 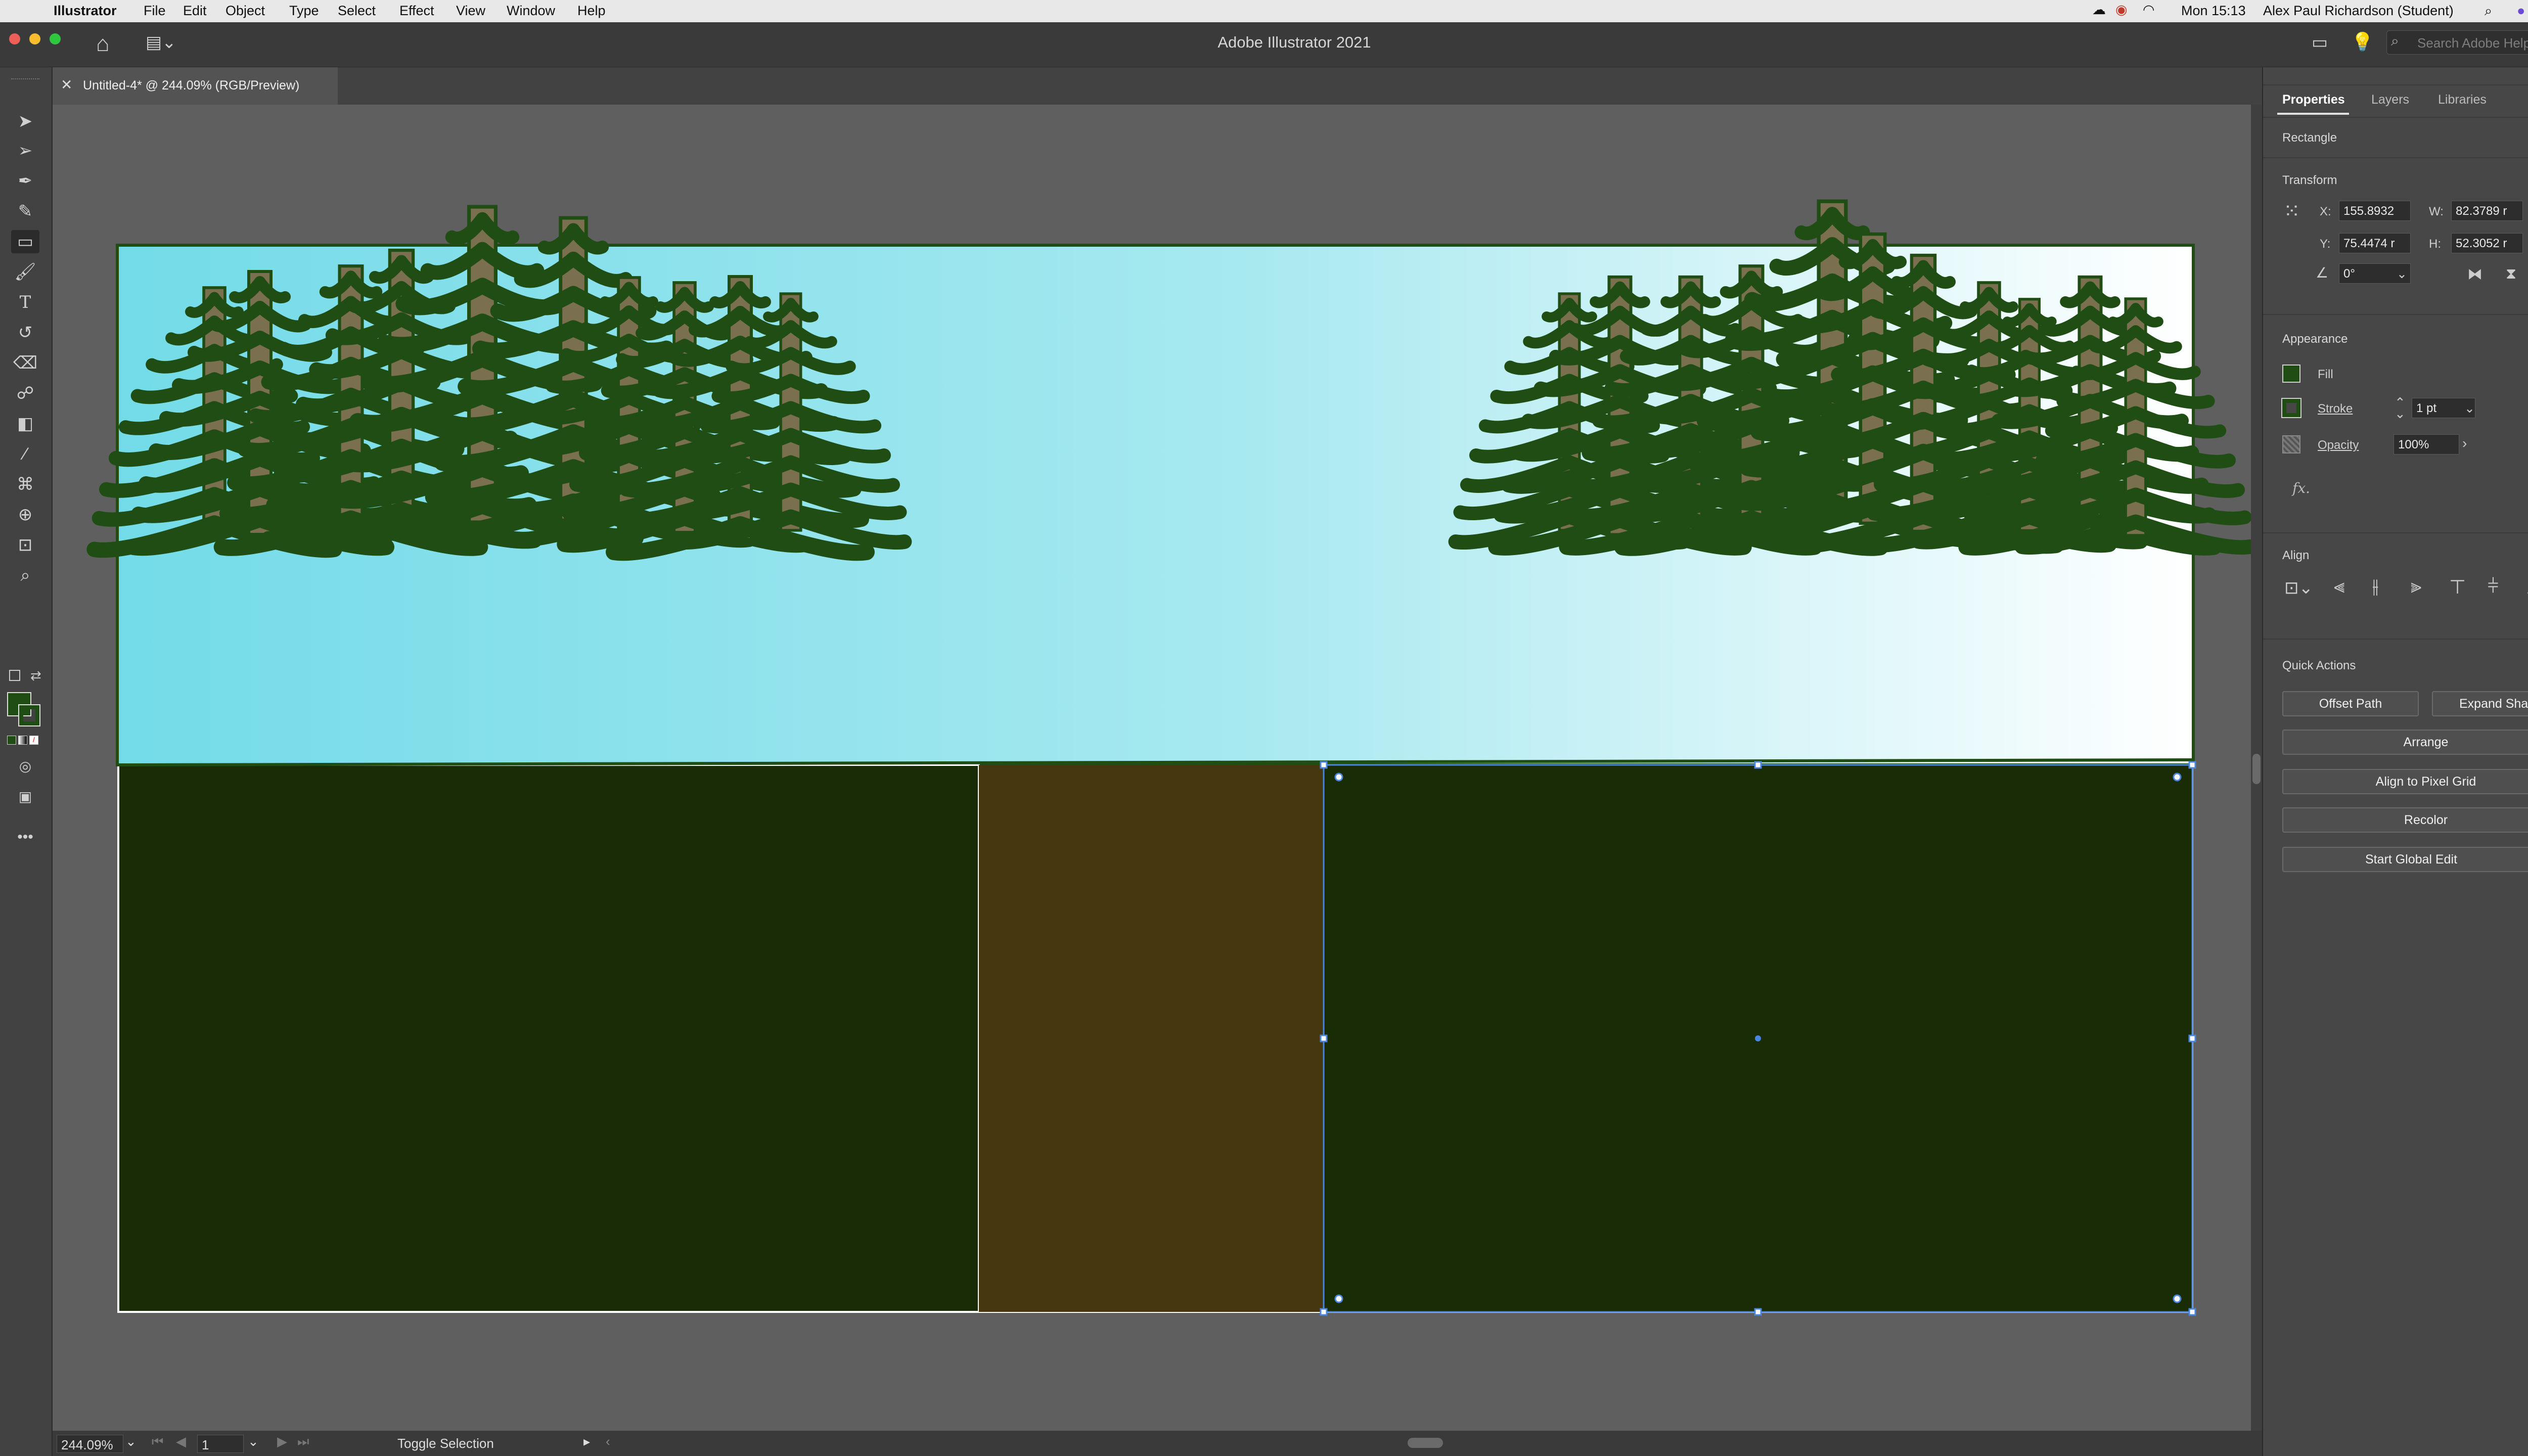 I want to click on status-menu-icon: ▸, so click(x=586, y=1441).